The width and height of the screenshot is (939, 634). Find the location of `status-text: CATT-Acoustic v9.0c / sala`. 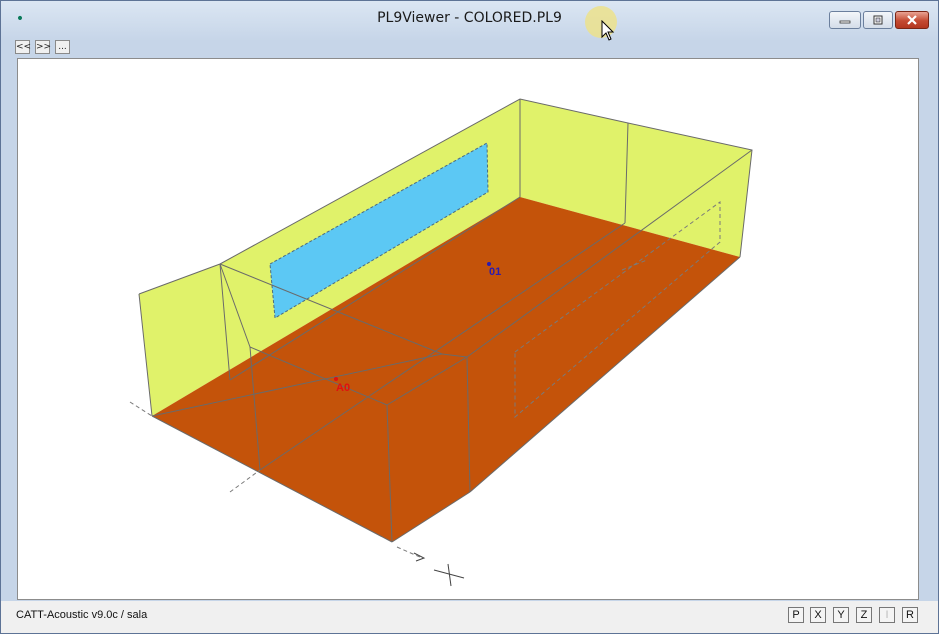

status-text: CATT-Acoustic v9.0c / sala is located at coordinates (82, 615).